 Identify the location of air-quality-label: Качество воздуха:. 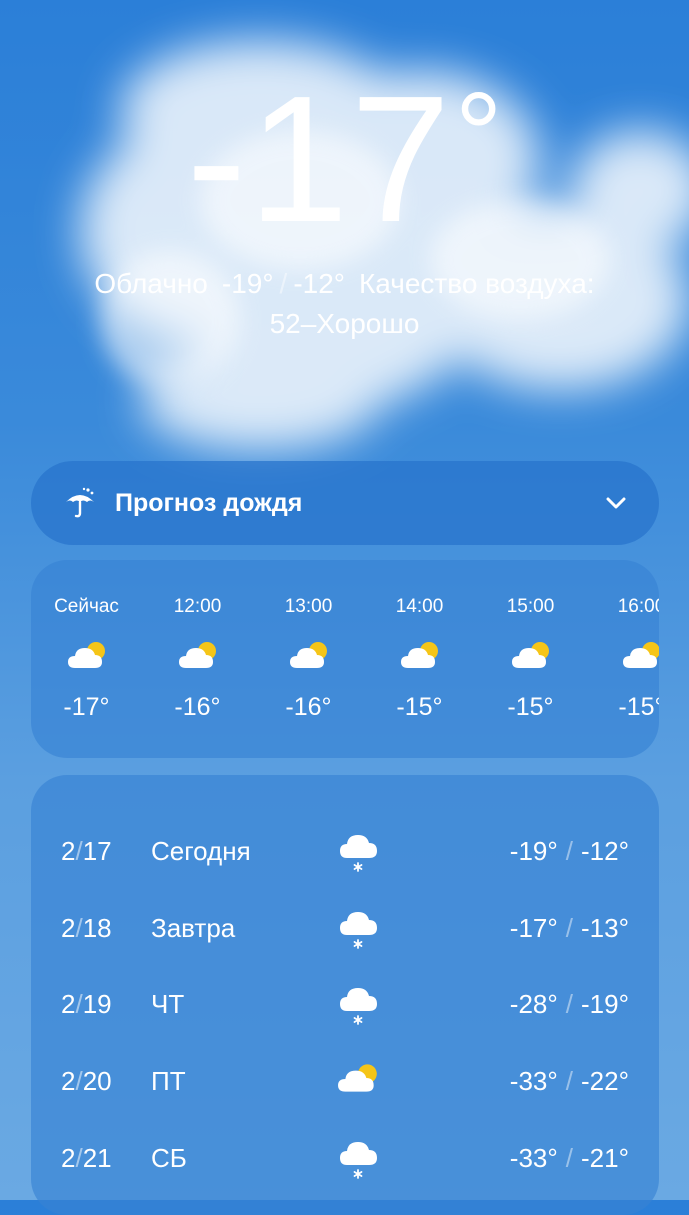
(477, 283).